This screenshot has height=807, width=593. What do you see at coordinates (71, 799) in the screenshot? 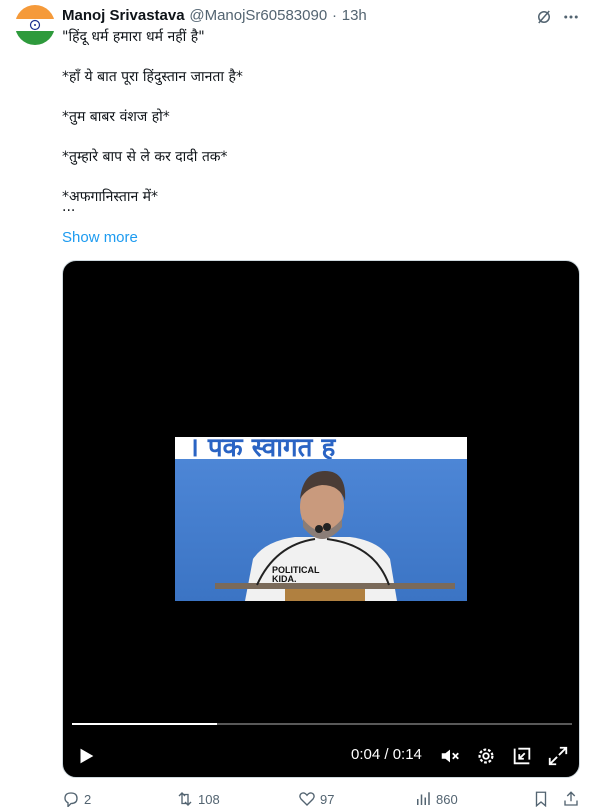
I see `reply-icon` at bounding box center [71, 799].